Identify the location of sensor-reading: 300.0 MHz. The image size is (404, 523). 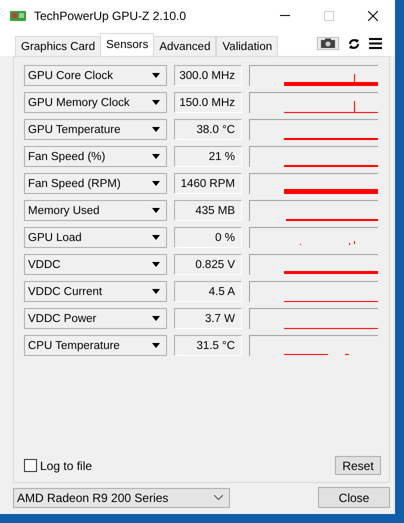
(208, 75).